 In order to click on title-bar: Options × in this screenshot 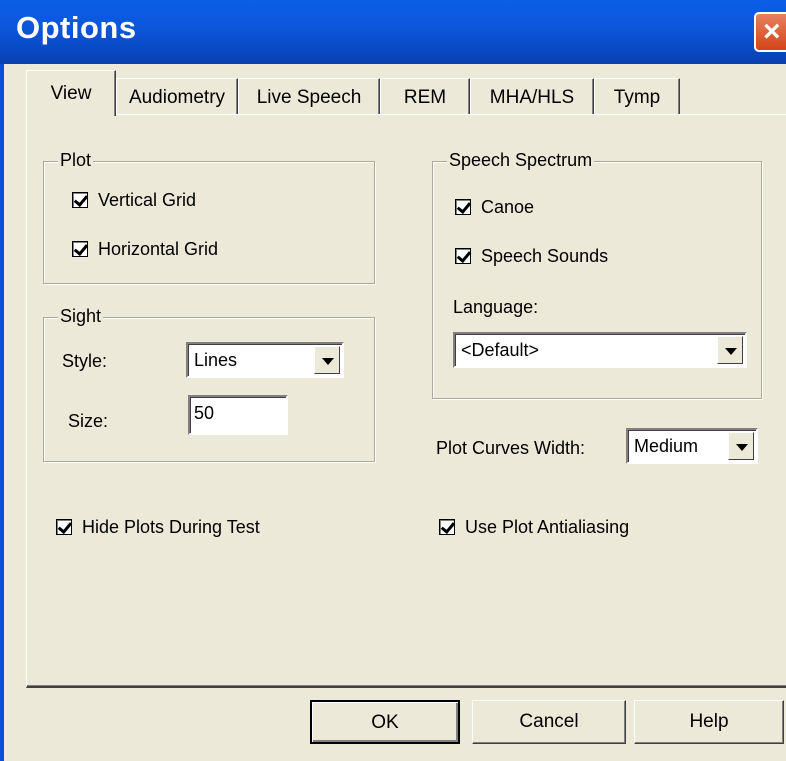, I will do `click(393, 32)`.